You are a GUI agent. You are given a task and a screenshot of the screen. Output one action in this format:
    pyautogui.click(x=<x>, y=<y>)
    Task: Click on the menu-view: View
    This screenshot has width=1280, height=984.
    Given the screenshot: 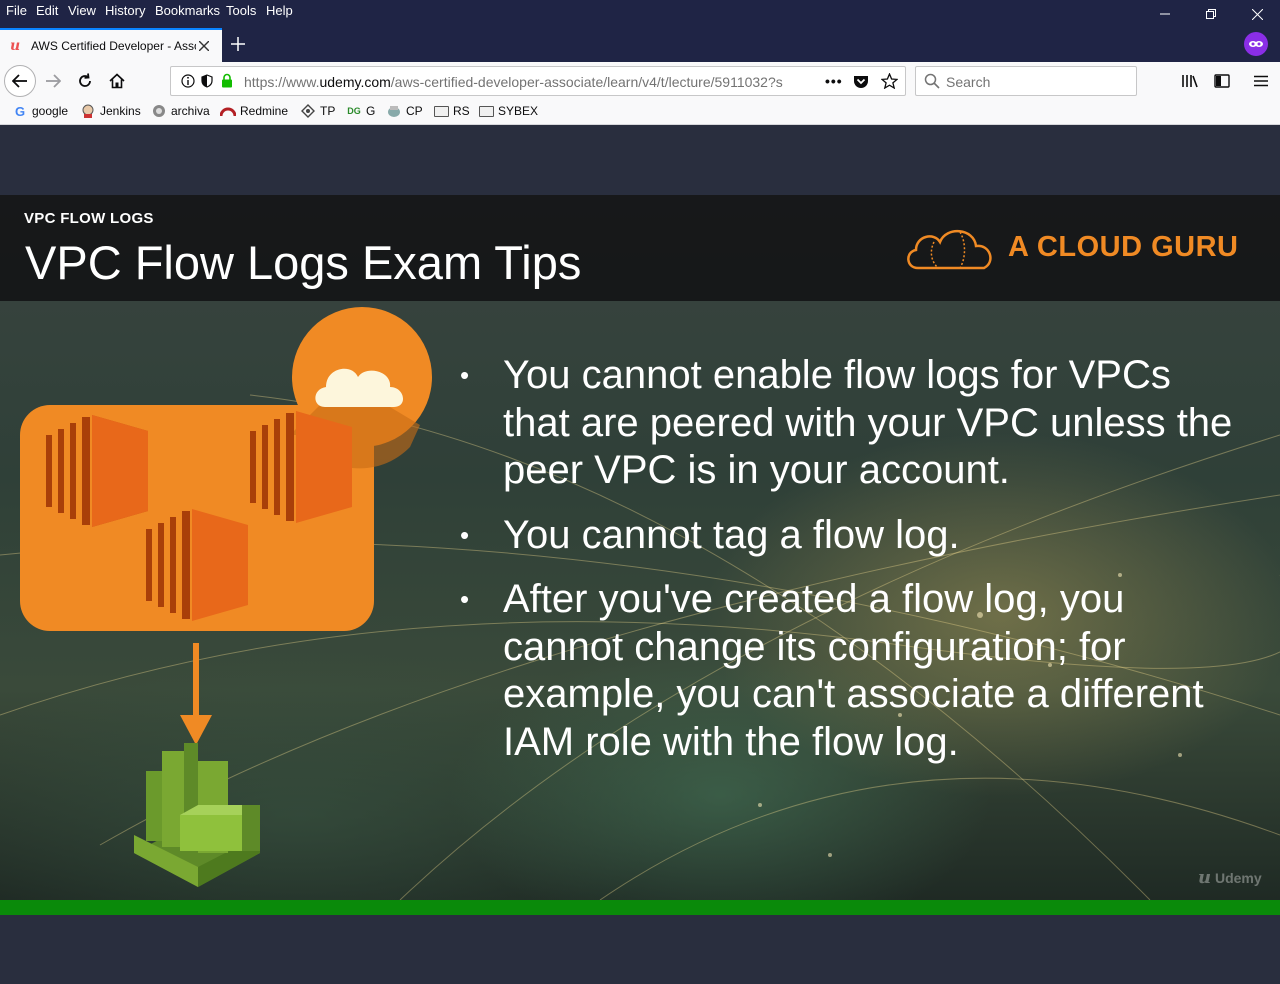 What is the action you would take?
    pyautogui.click(x=82, y=10)
    